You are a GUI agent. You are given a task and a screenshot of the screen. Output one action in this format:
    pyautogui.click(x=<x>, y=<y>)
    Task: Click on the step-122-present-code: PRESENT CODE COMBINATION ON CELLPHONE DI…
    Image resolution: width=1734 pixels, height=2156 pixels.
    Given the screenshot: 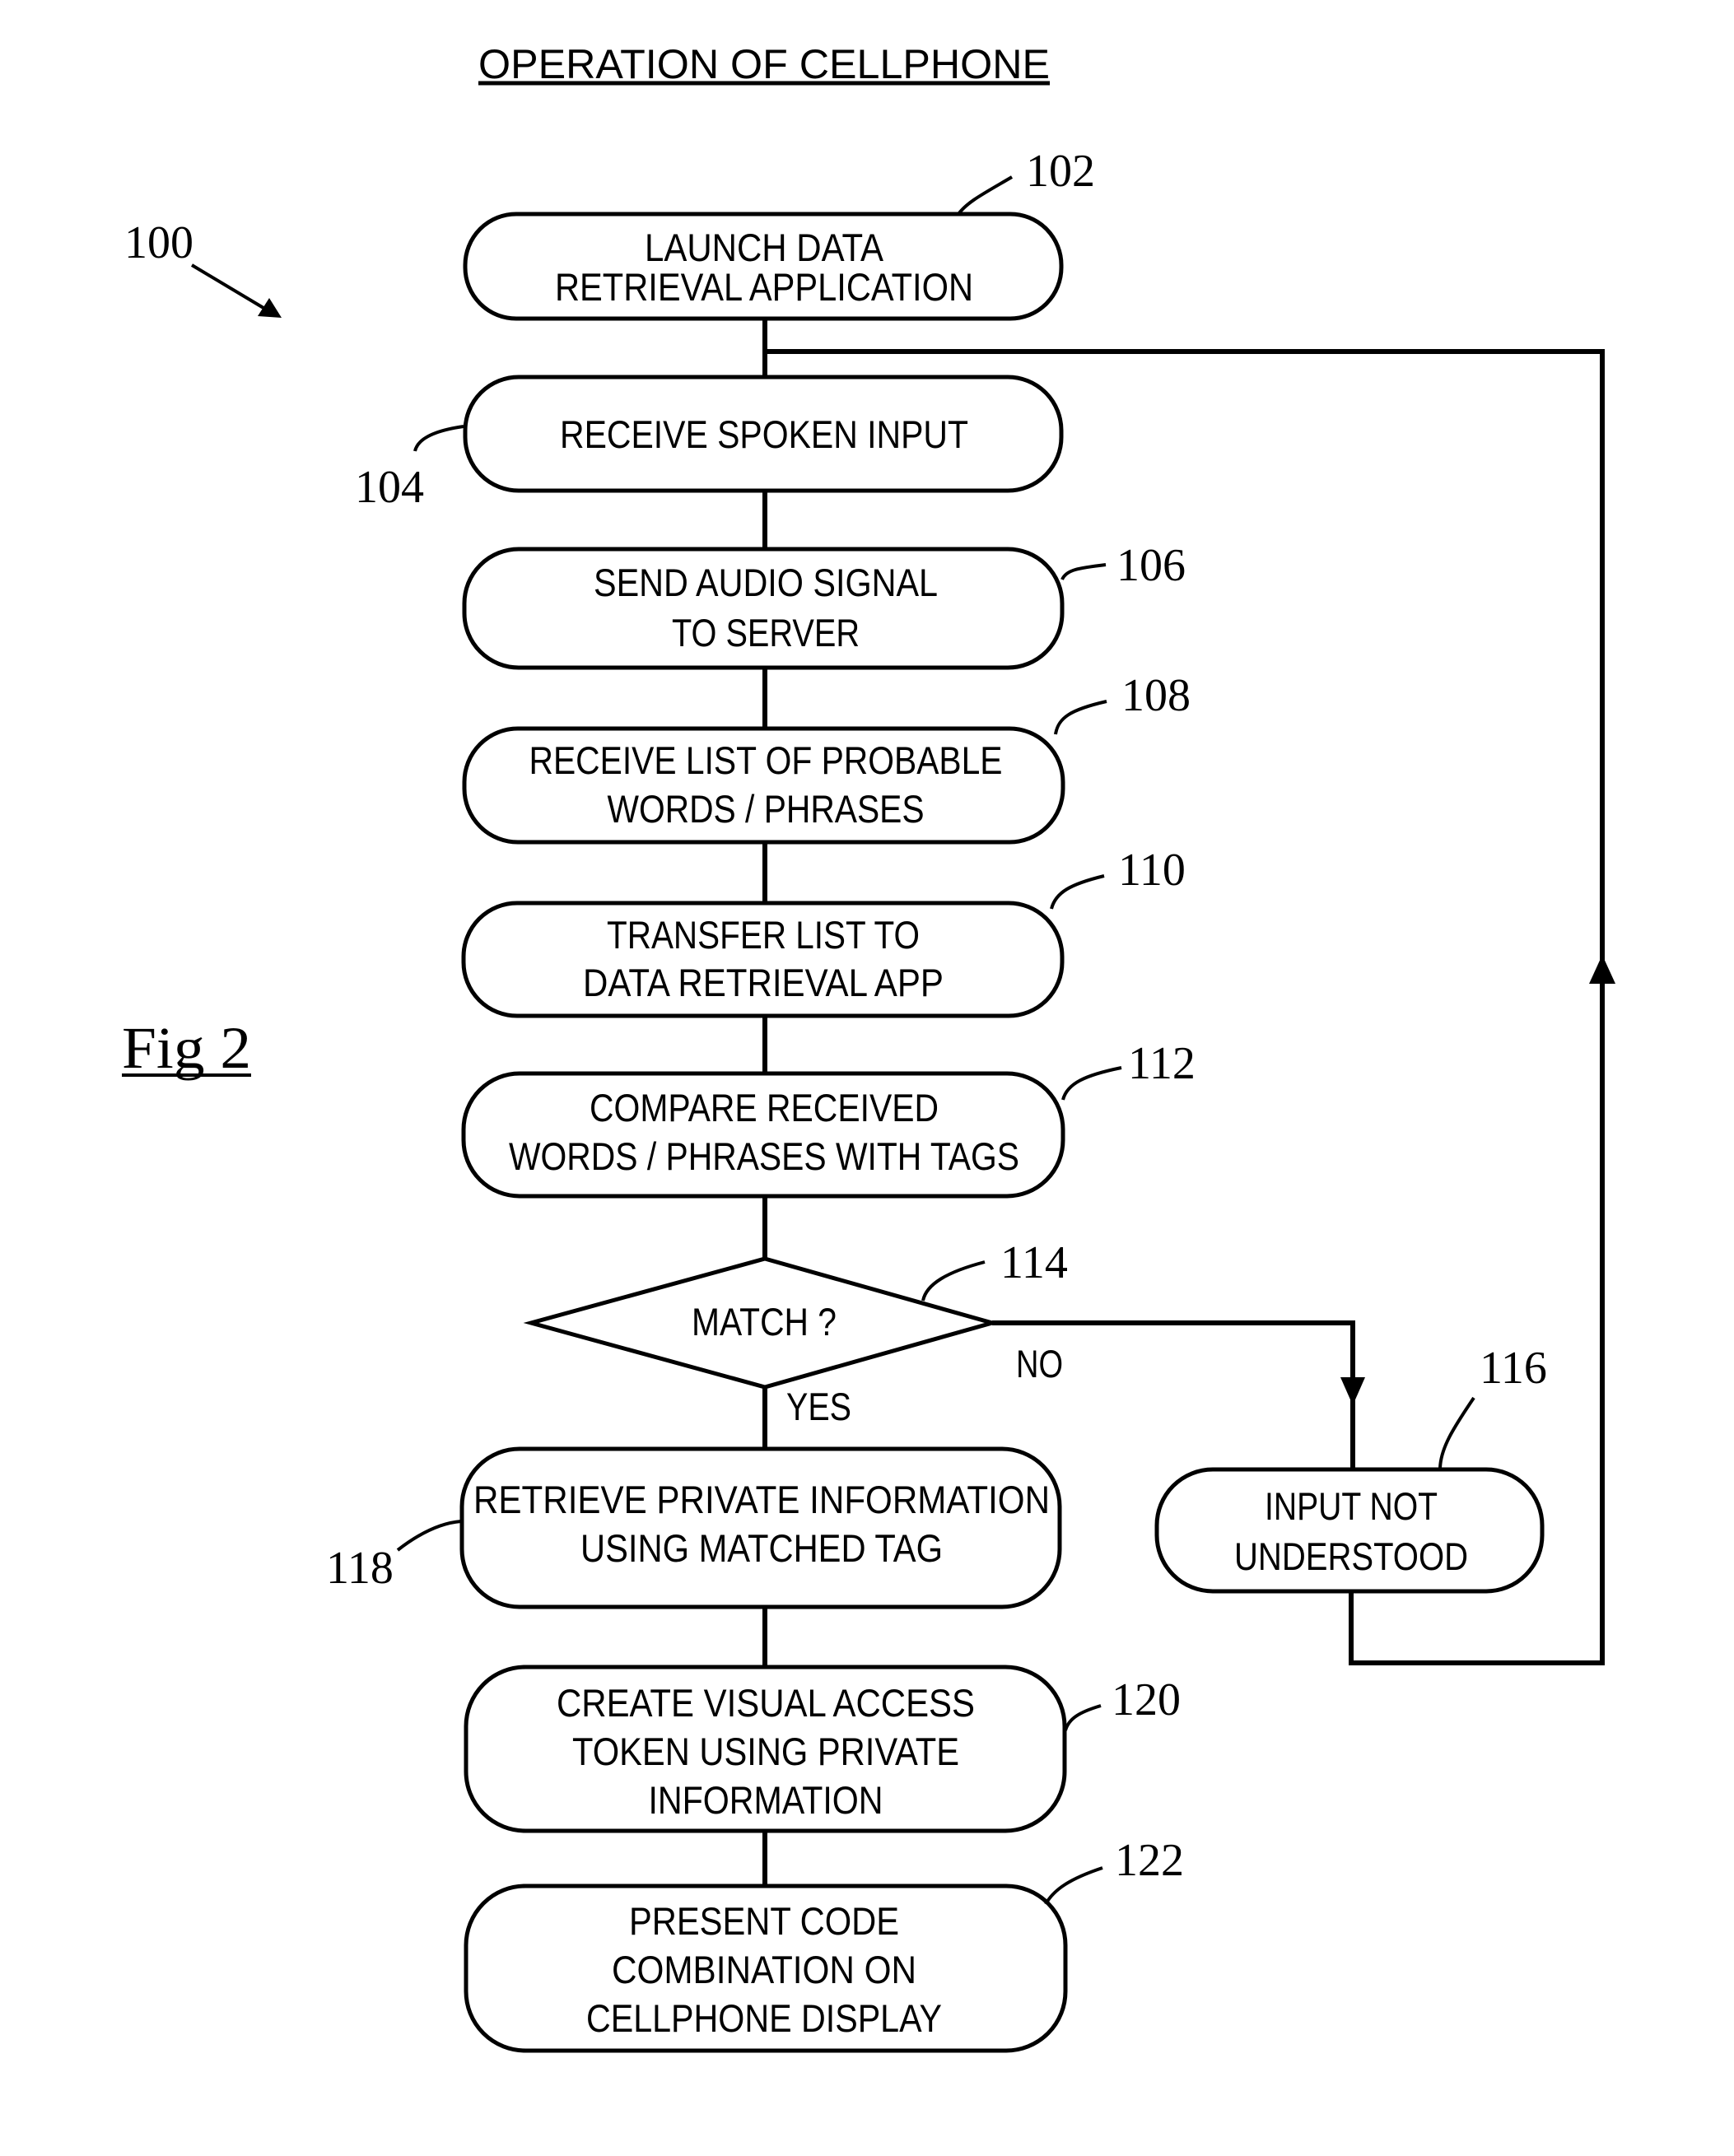 What is the action you would take?
    pyautogui.click(x=824, y=1944)
    